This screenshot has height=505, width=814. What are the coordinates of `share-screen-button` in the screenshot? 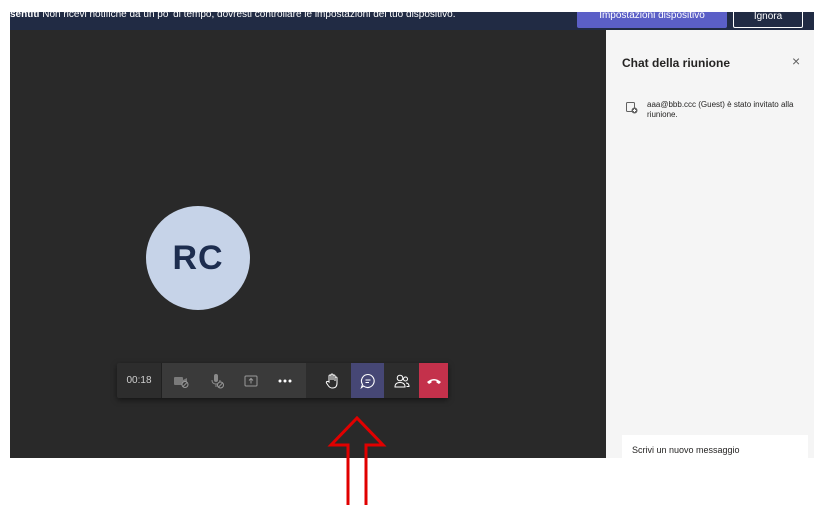 It's located at (250, 380).